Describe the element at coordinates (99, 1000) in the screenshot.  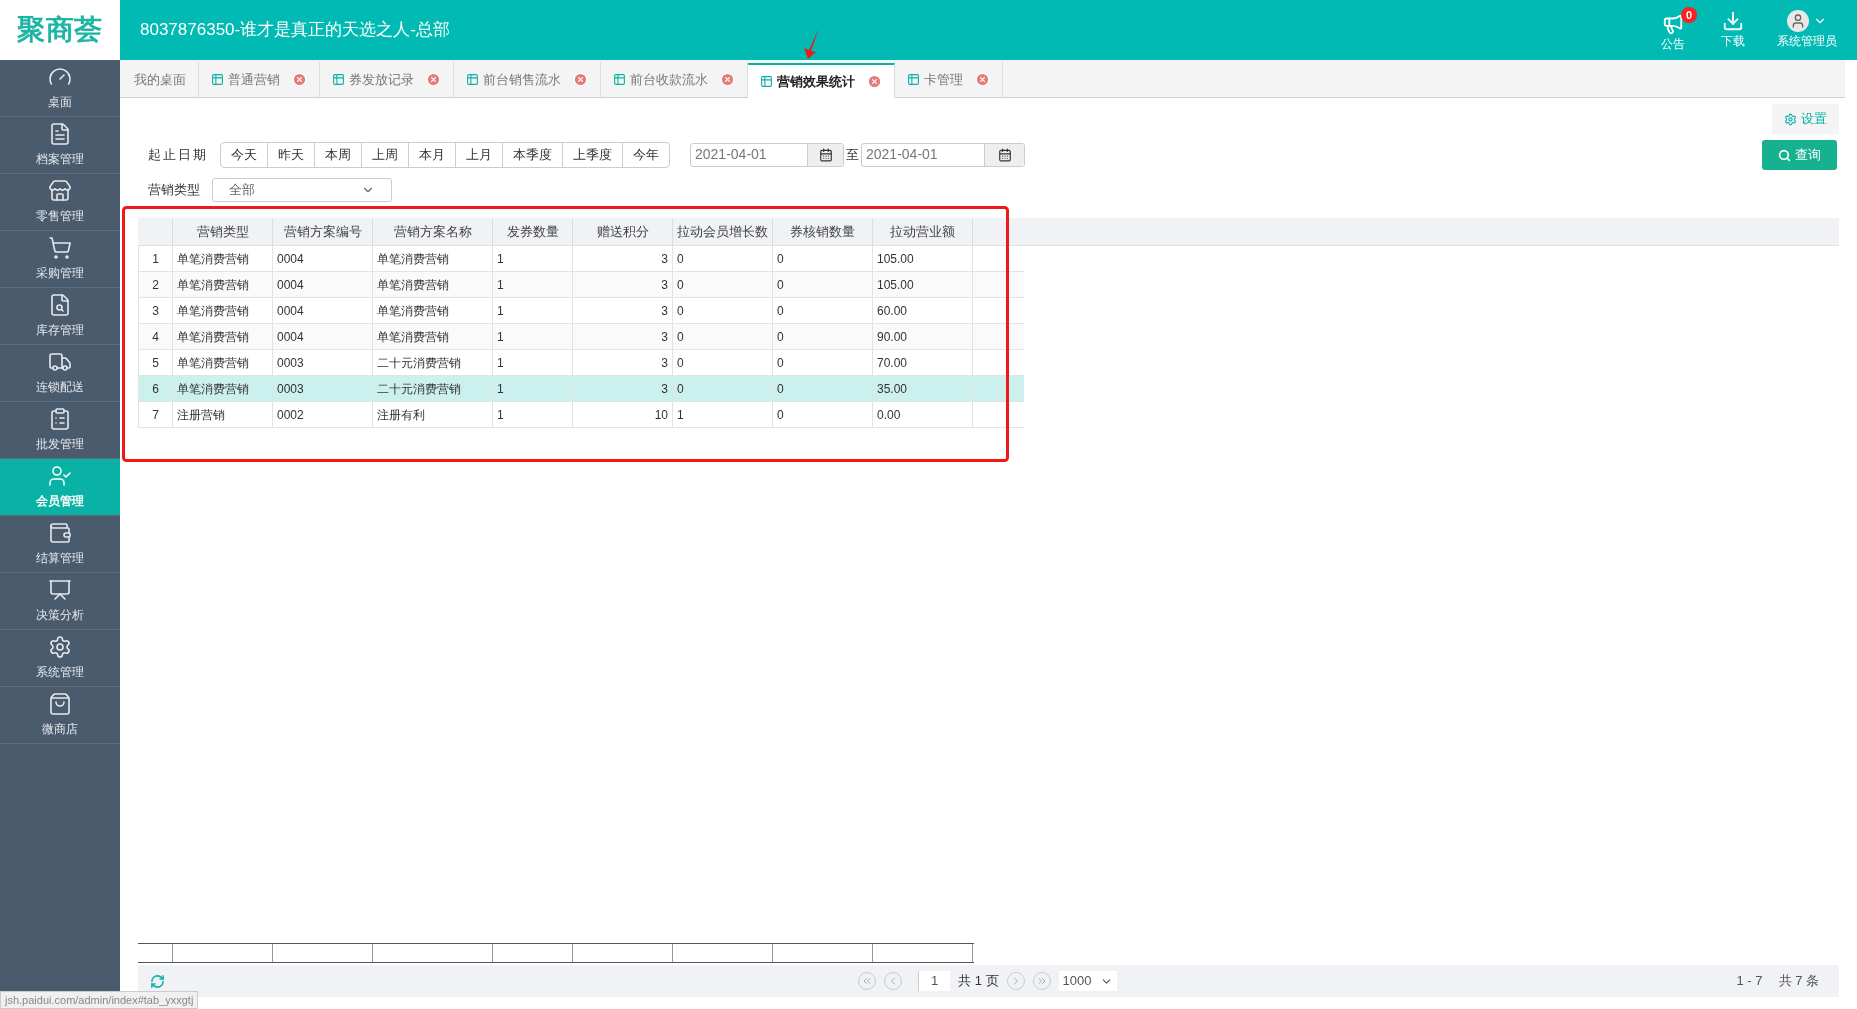
I see `status-url: jsh.paidui.com/admin/index#tab_yxxgtj` at that location.